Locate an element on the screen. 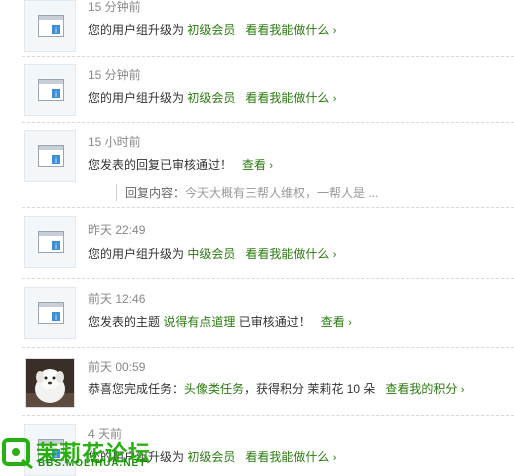  avatar is located at coordinates (50, 383).